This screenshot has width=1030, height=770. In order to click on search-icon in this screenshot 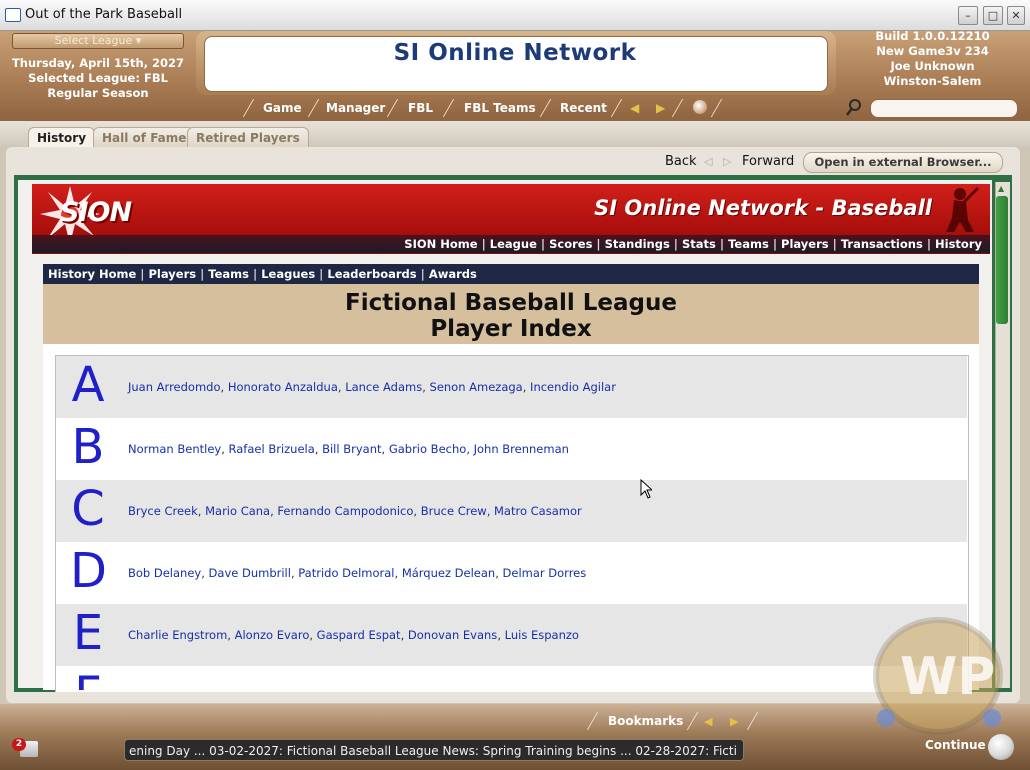, I will do `click(853, 107)`.